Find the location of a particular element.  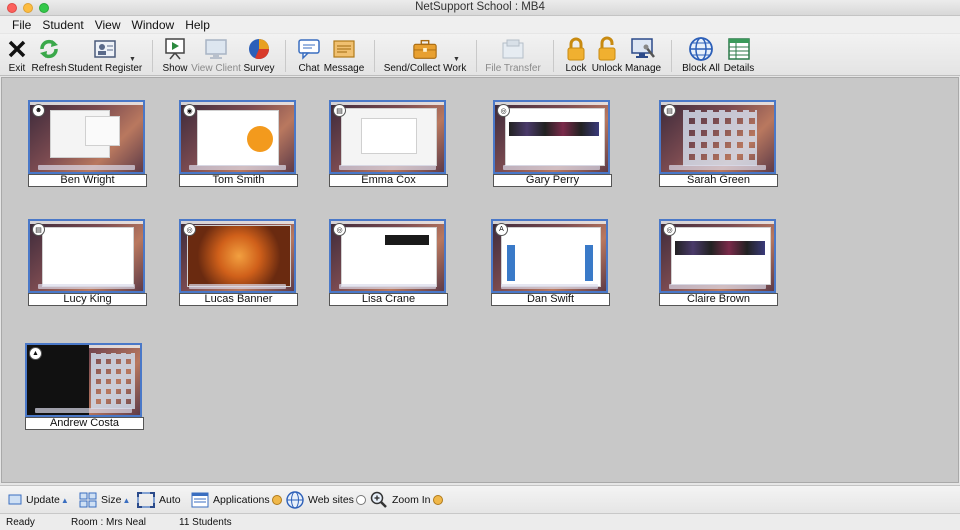

file-transfer-label: File Transfer is located at coordinates (513, 68).